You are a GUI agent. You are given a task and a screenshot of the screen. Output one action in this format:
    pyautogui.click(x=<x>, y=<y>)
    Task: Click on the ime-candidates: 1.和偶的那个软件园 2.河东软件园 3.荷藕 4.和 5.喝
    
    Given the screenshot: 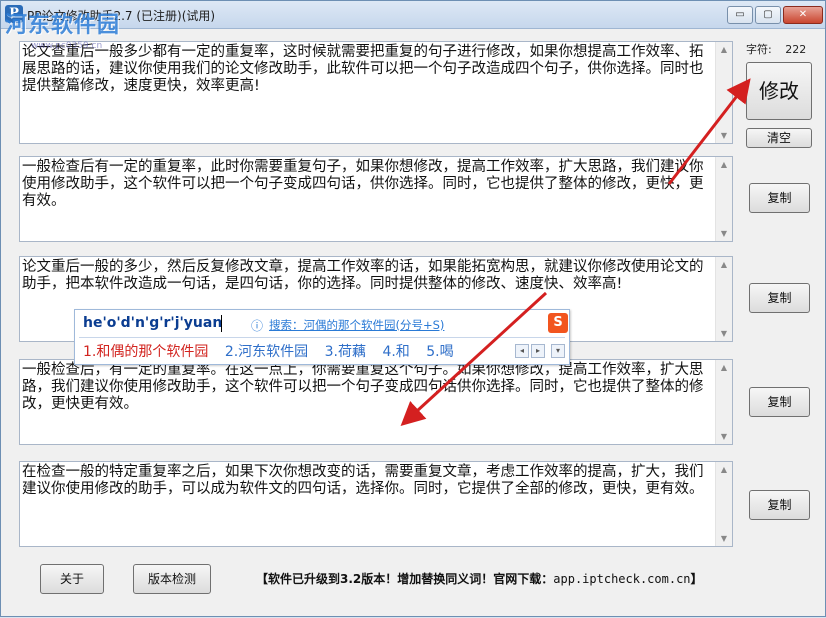 What is the action you would take?
    pyautogui.click(x=274, y=351)
    